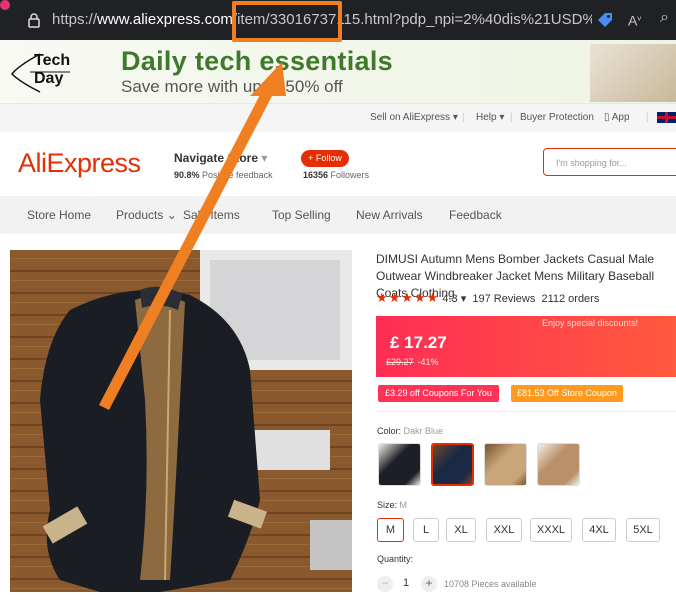 The image size is (676, 600). Describe the element at coordinates (79, 163) in the screenshot. I see `aliexpress-logo: AliExpress` at that location.